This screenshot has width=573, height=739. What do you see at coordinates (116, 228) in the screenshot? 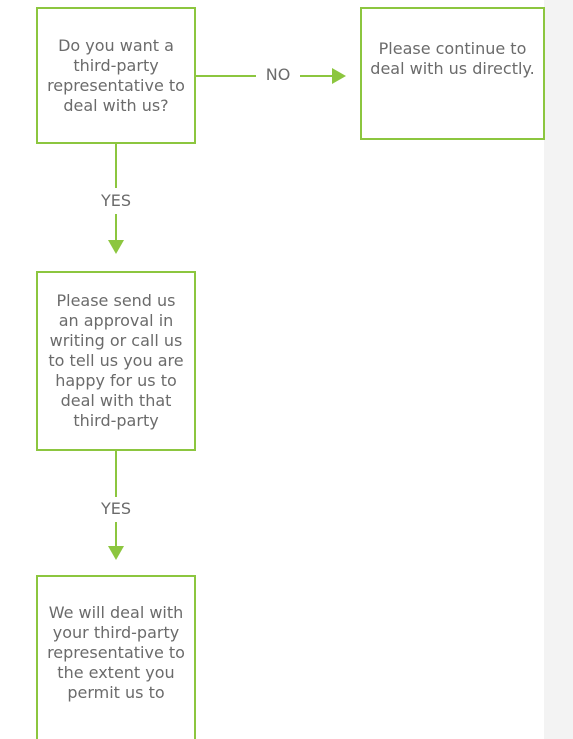
I see `yes-connector-1-line-bottom` at bounding box center [116, 228].